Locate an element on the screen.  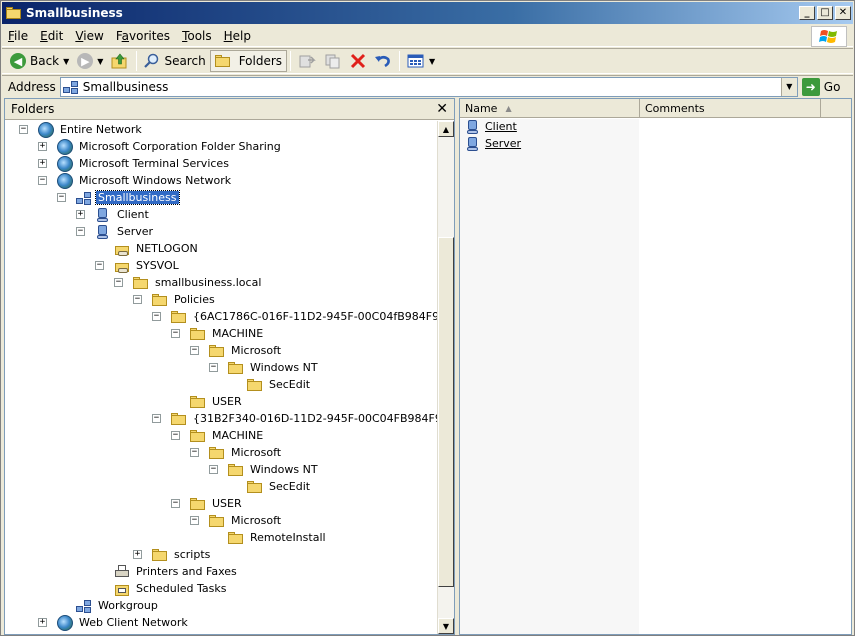
tree-node: − Policies is located at coordinates (175, 299).